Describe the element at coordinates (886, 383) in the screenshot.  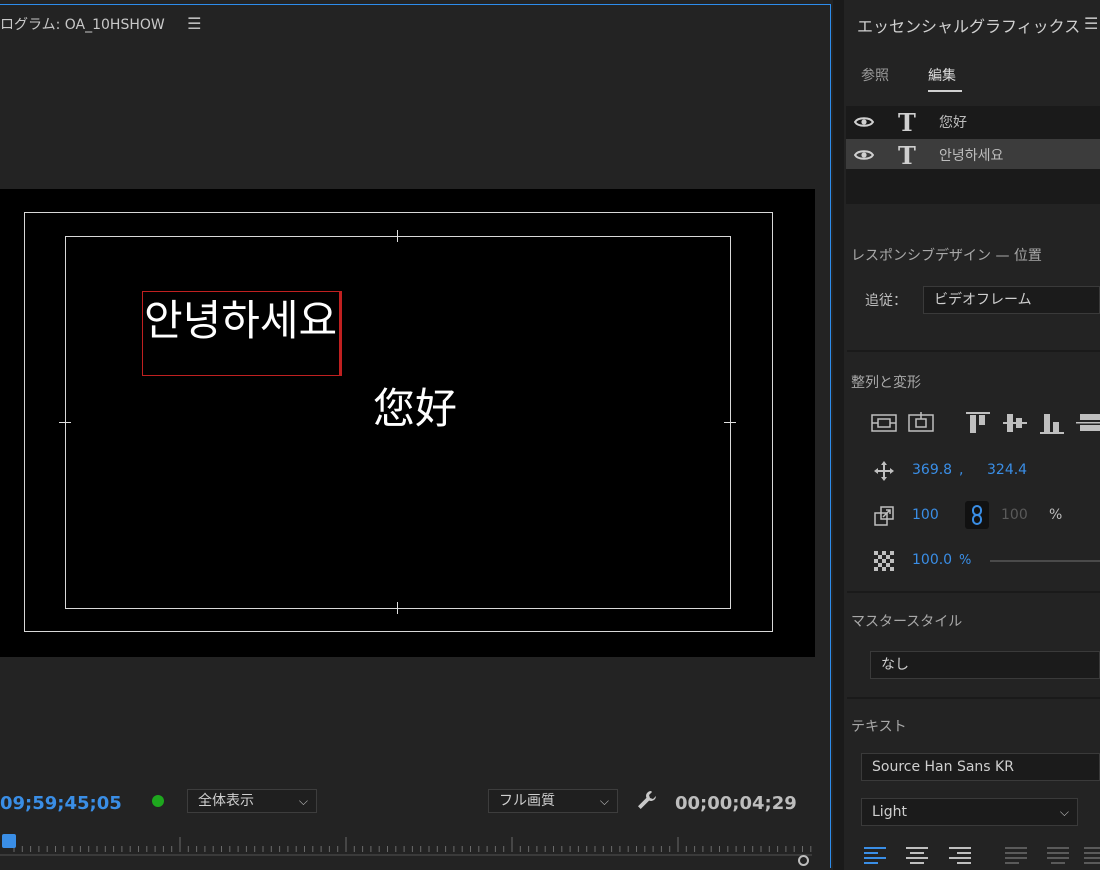
I see `align-transform-title: 整列と変形` at that location.